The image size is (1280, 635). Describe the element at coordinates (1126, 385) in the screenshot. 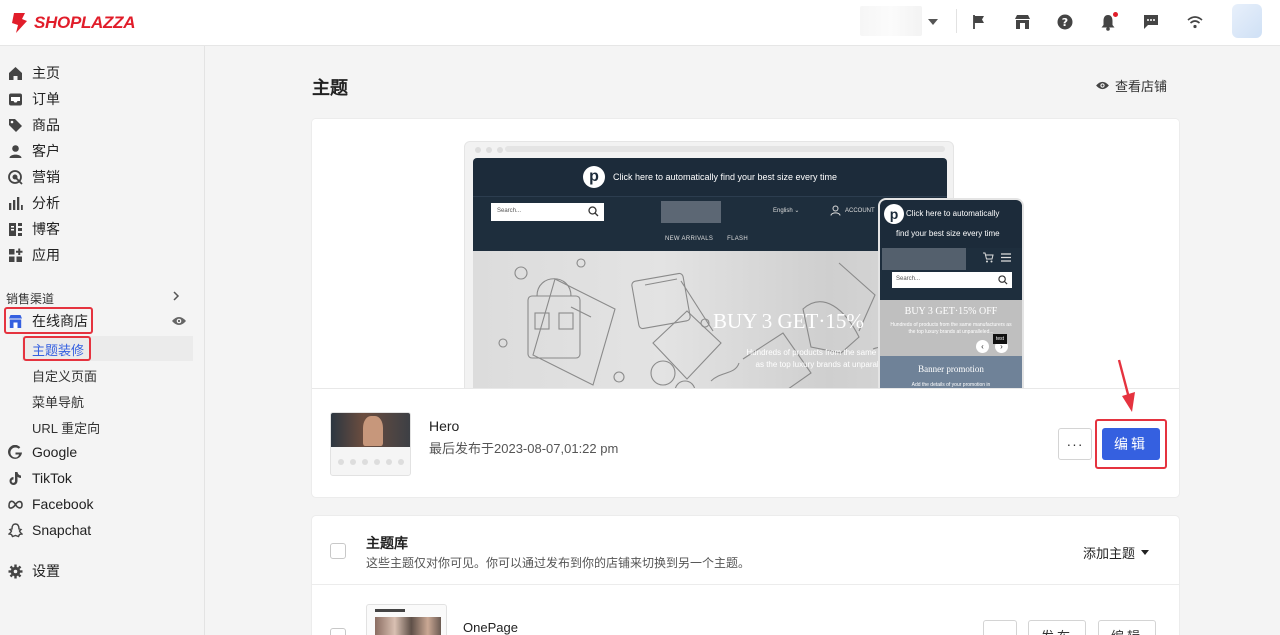

I see `annotation-arrow-icon` at that location.